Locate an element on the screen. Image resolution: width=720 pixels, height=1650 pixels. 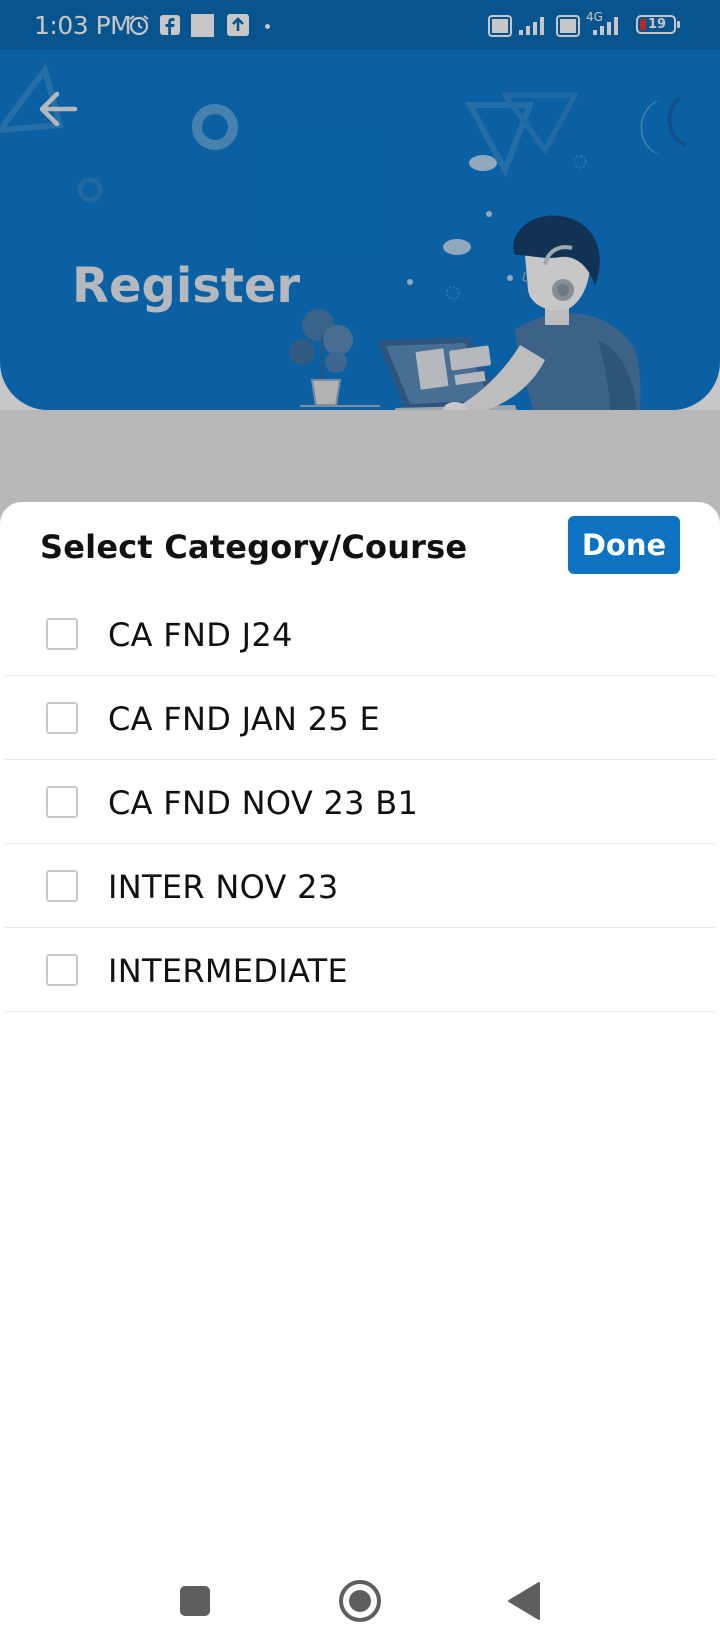
home-icon is located at coordinates (360, 1601).